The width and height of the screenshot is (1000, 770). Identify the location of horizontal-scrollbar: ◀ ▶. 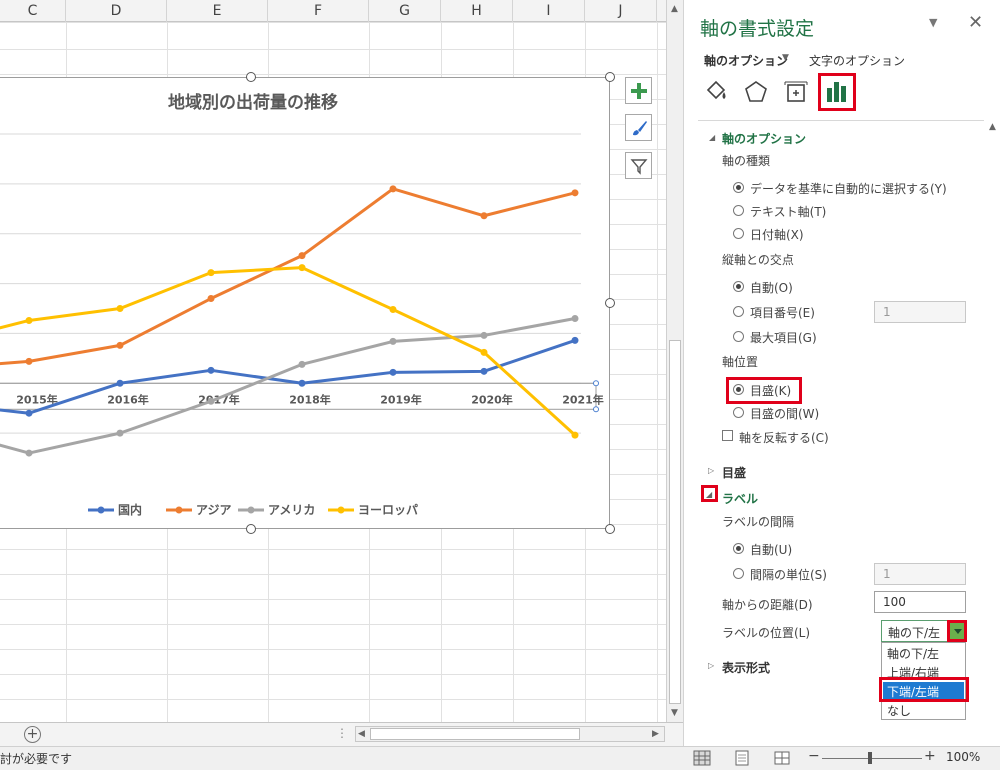
(510, 734).